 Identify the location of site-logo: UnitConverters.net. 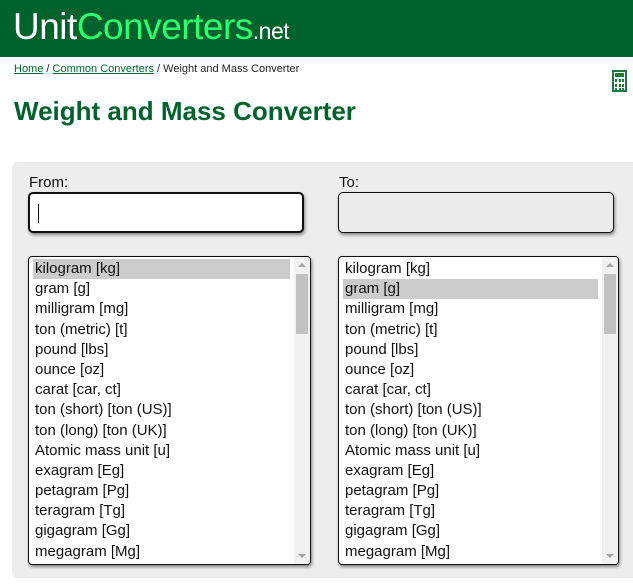
(151, 28).